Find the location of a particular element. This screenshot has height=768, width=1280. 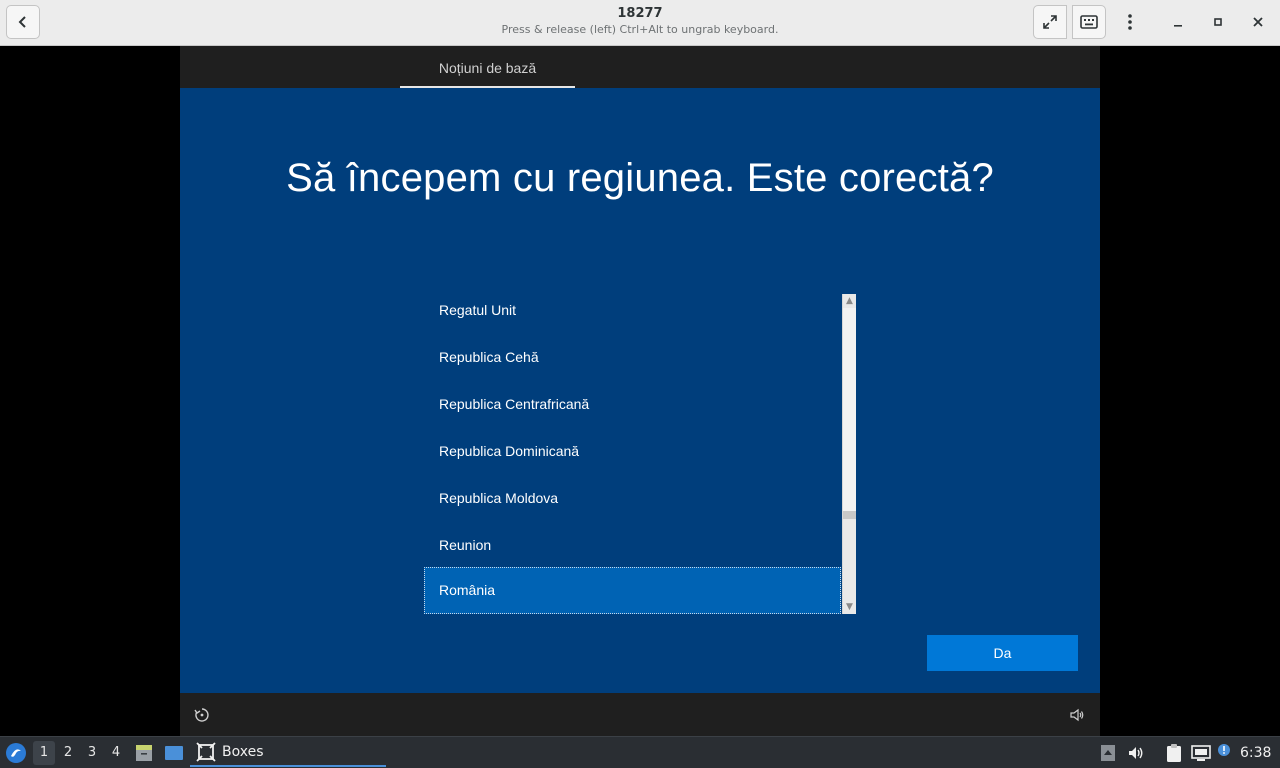

file-manager-launcher is located at coordinates (144, 753).